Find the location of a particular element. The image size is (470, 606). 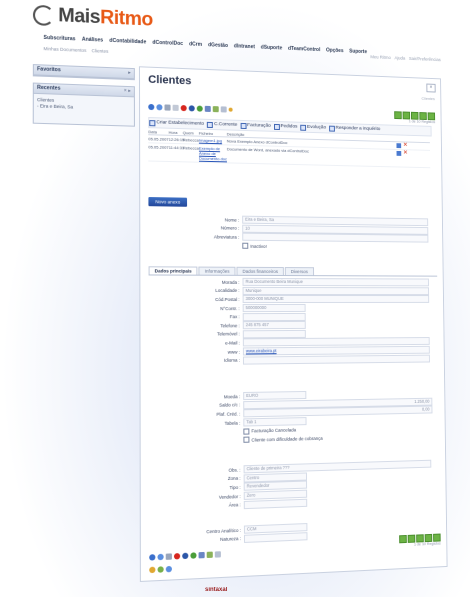

user-link-sair: Sair/Preferências is located at coordinates (425, 59).